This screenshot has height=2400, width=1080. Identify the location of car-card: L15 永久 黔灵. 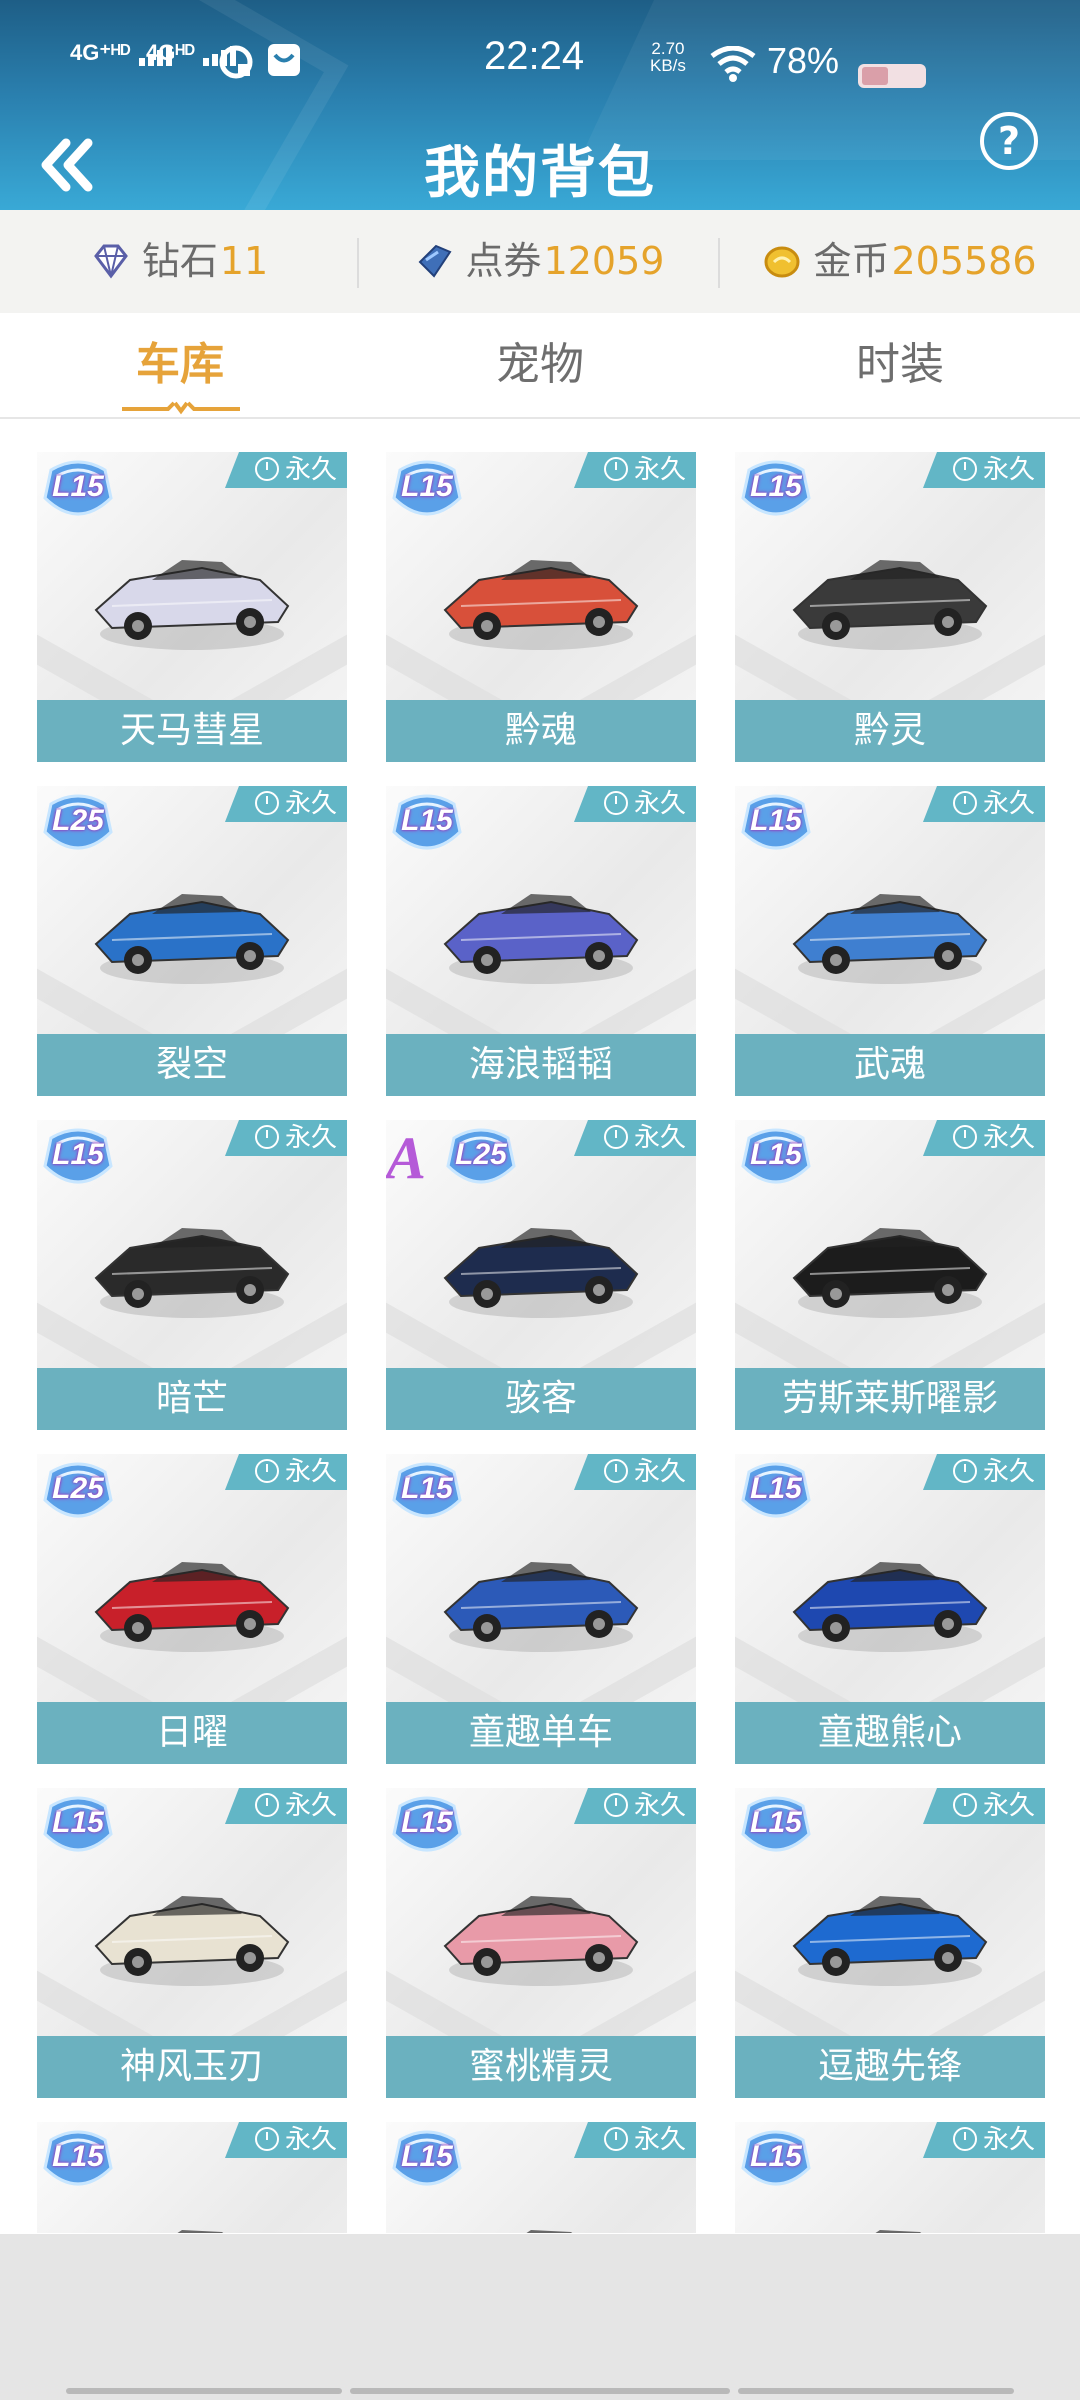
(890, 607).